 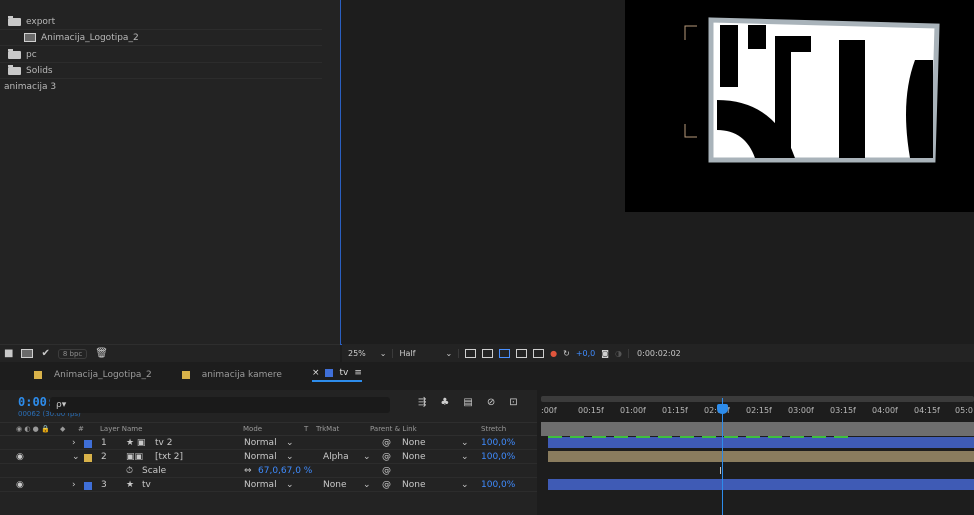 I want to click on draft-3d-icon: ♣, so click(x=444, y=402).